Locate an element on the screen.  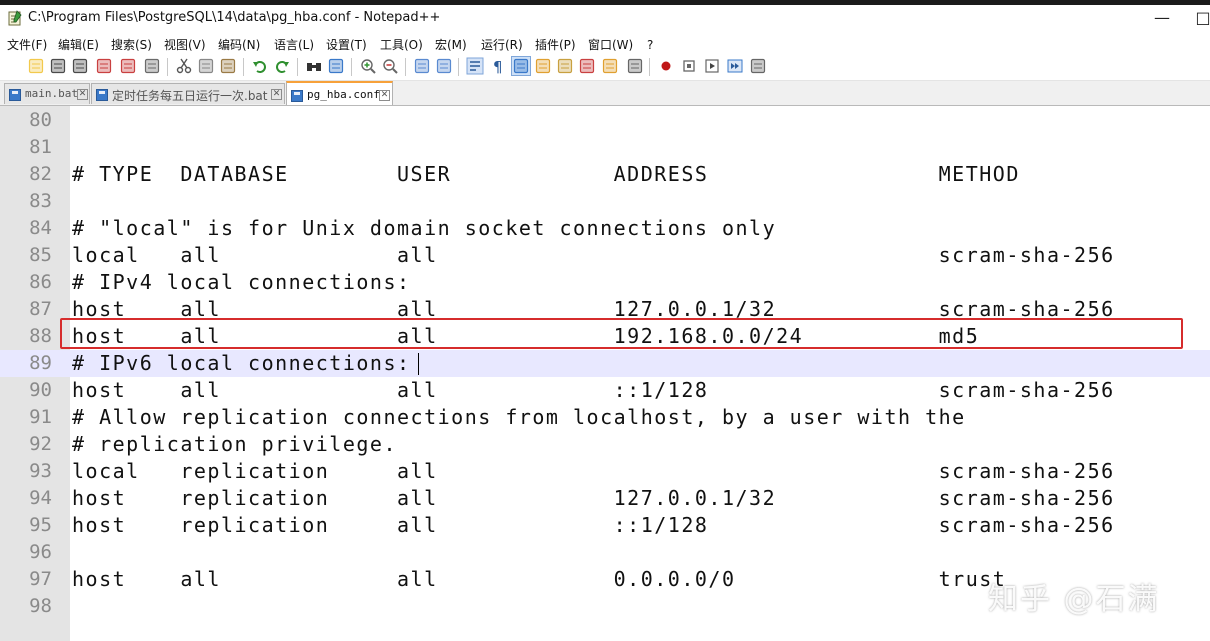
code-line: 96 is located at coordinates (605, 552).